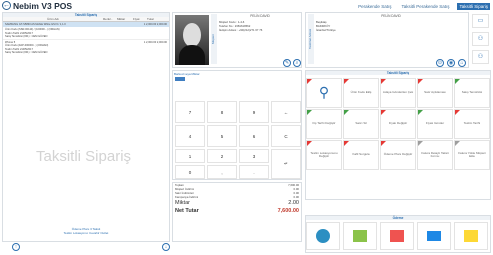 The height and width of the screenshot is (255, 493). What do you see at coordinates (166, 247) in the screenshot?
I see `scroll-down-icon: ↓` at bounding box center [166, 247].